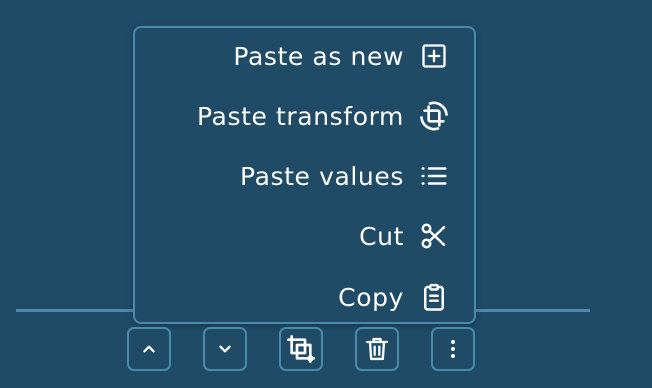 This screenshot has width=652, height=388. I want to click on list-icon, so click(434, 176).